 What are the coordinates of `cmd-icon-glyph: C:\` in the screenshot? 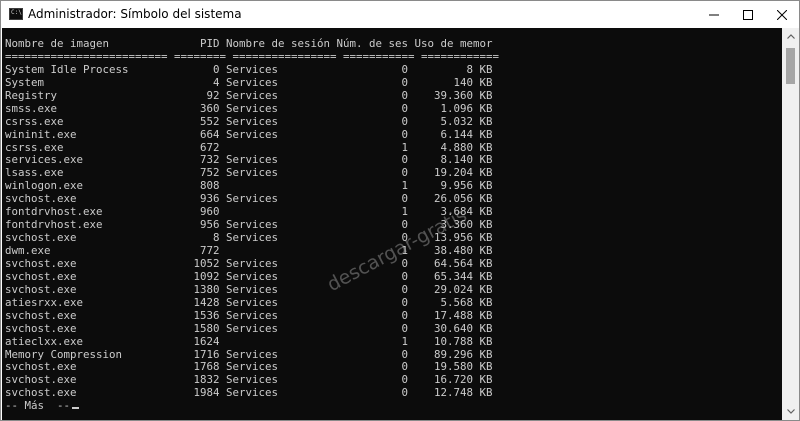 It's located at (16, 12).